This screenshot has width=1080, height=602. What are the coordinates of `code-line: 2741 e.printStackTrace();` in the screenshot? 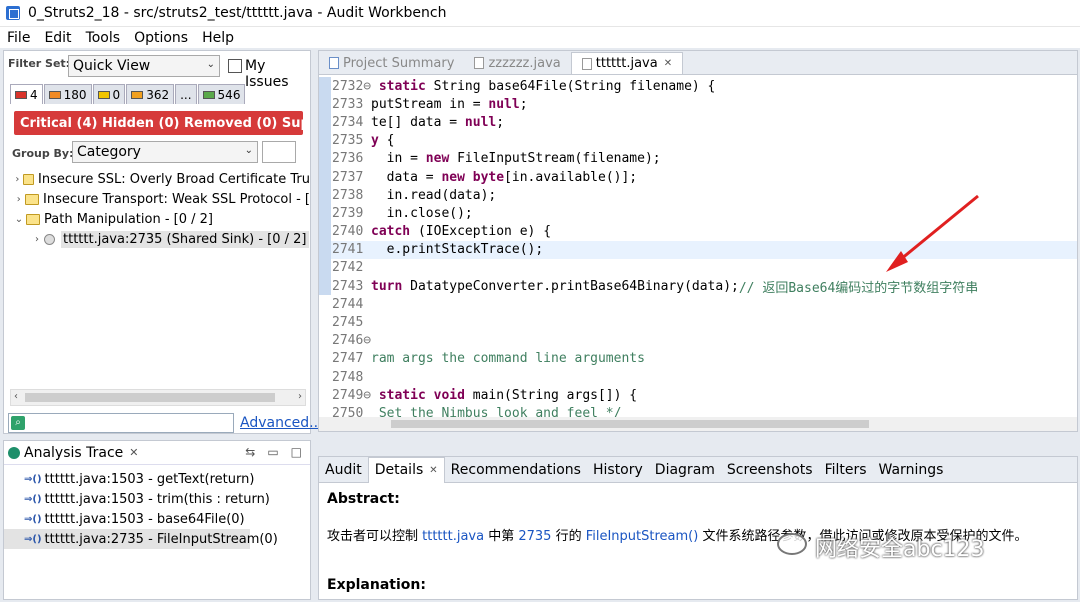 It's located at (698, 249).